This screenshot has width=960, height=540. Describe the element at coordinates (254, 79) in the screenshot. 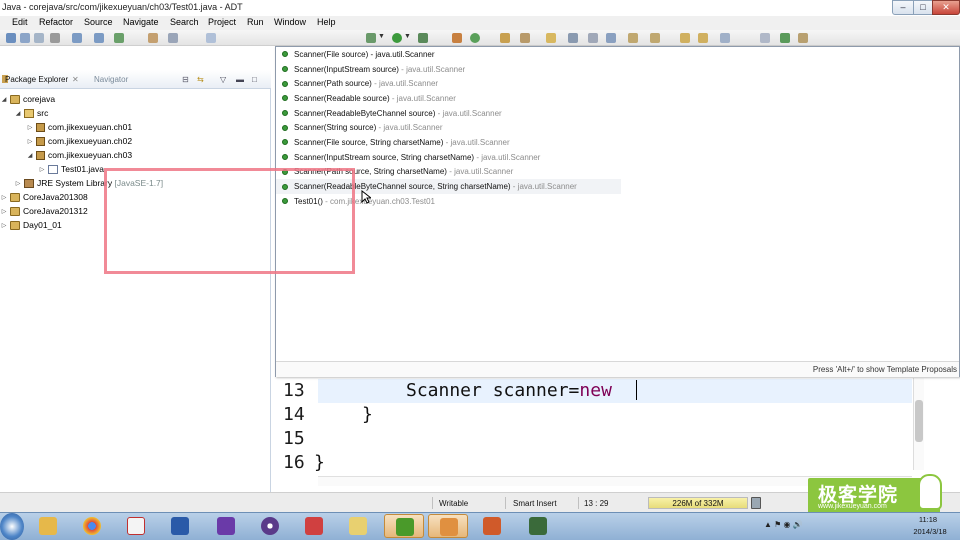

I see `maximize-view-icon: □` at that location.